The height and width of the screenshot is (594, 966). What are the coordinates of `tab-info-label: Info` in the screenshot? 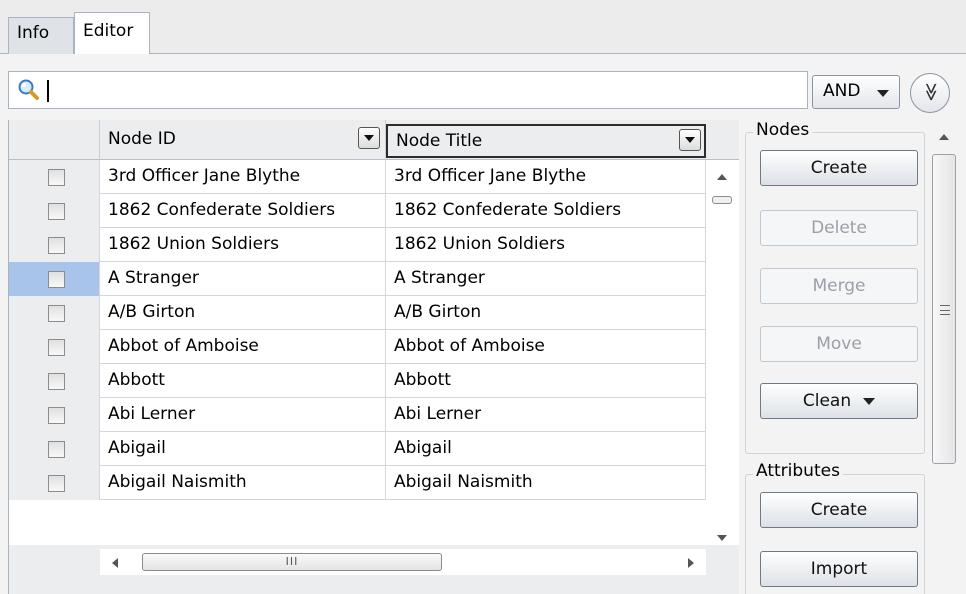 It's located at (33, 33).